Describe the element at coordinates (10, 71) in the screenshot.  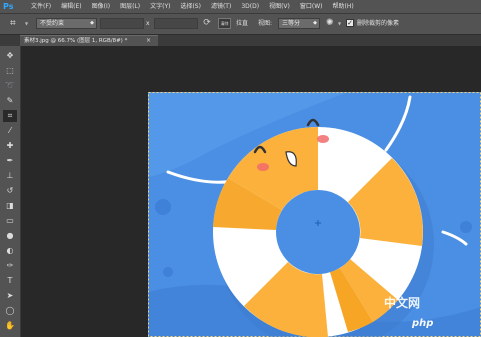
I see `marquee-tool-icon: ⬚` at that location.